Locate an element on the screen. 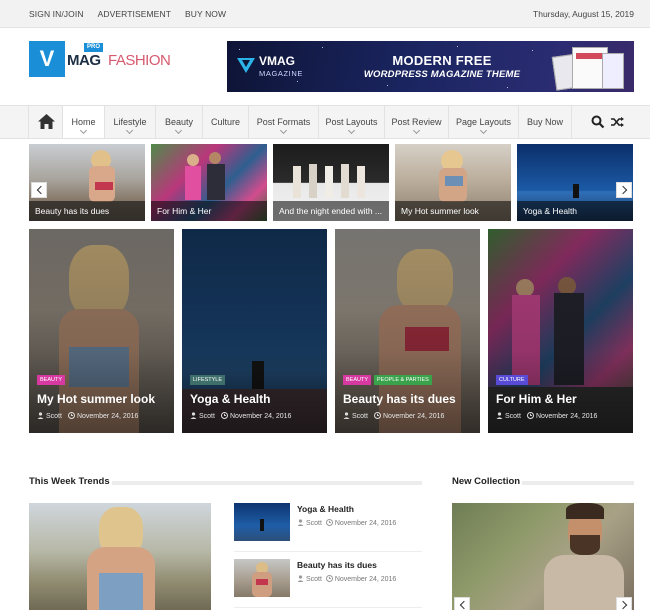  collection-next-button is located at coordinates (624, 603).